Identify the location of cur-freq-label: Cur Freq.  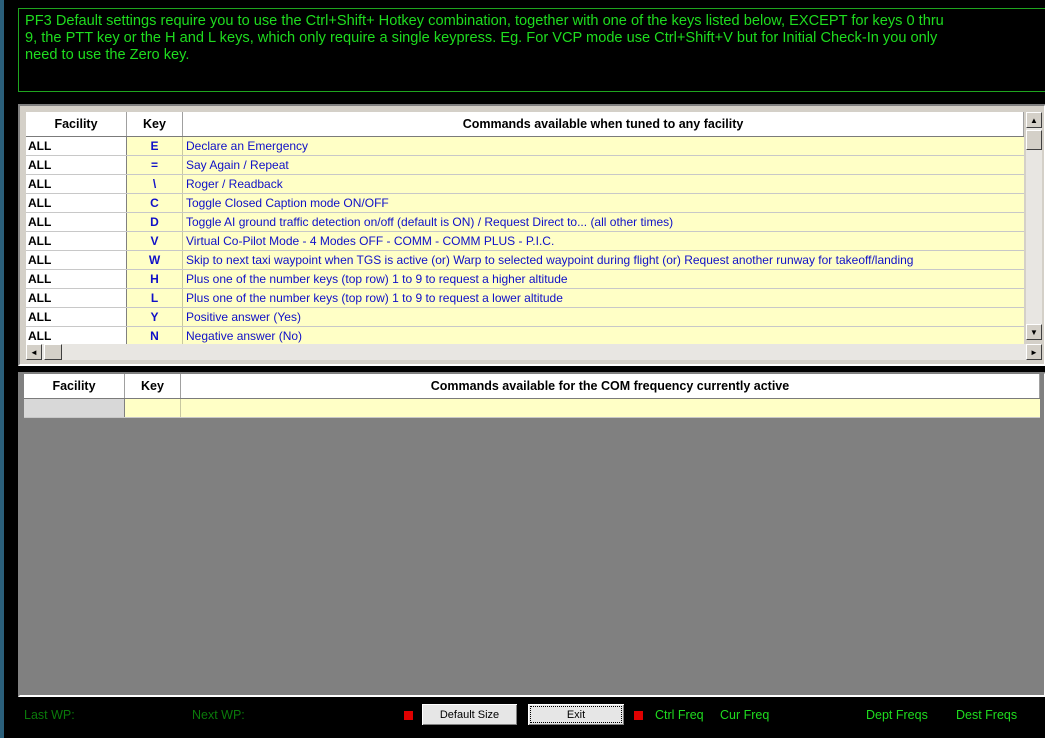
(744, 715).